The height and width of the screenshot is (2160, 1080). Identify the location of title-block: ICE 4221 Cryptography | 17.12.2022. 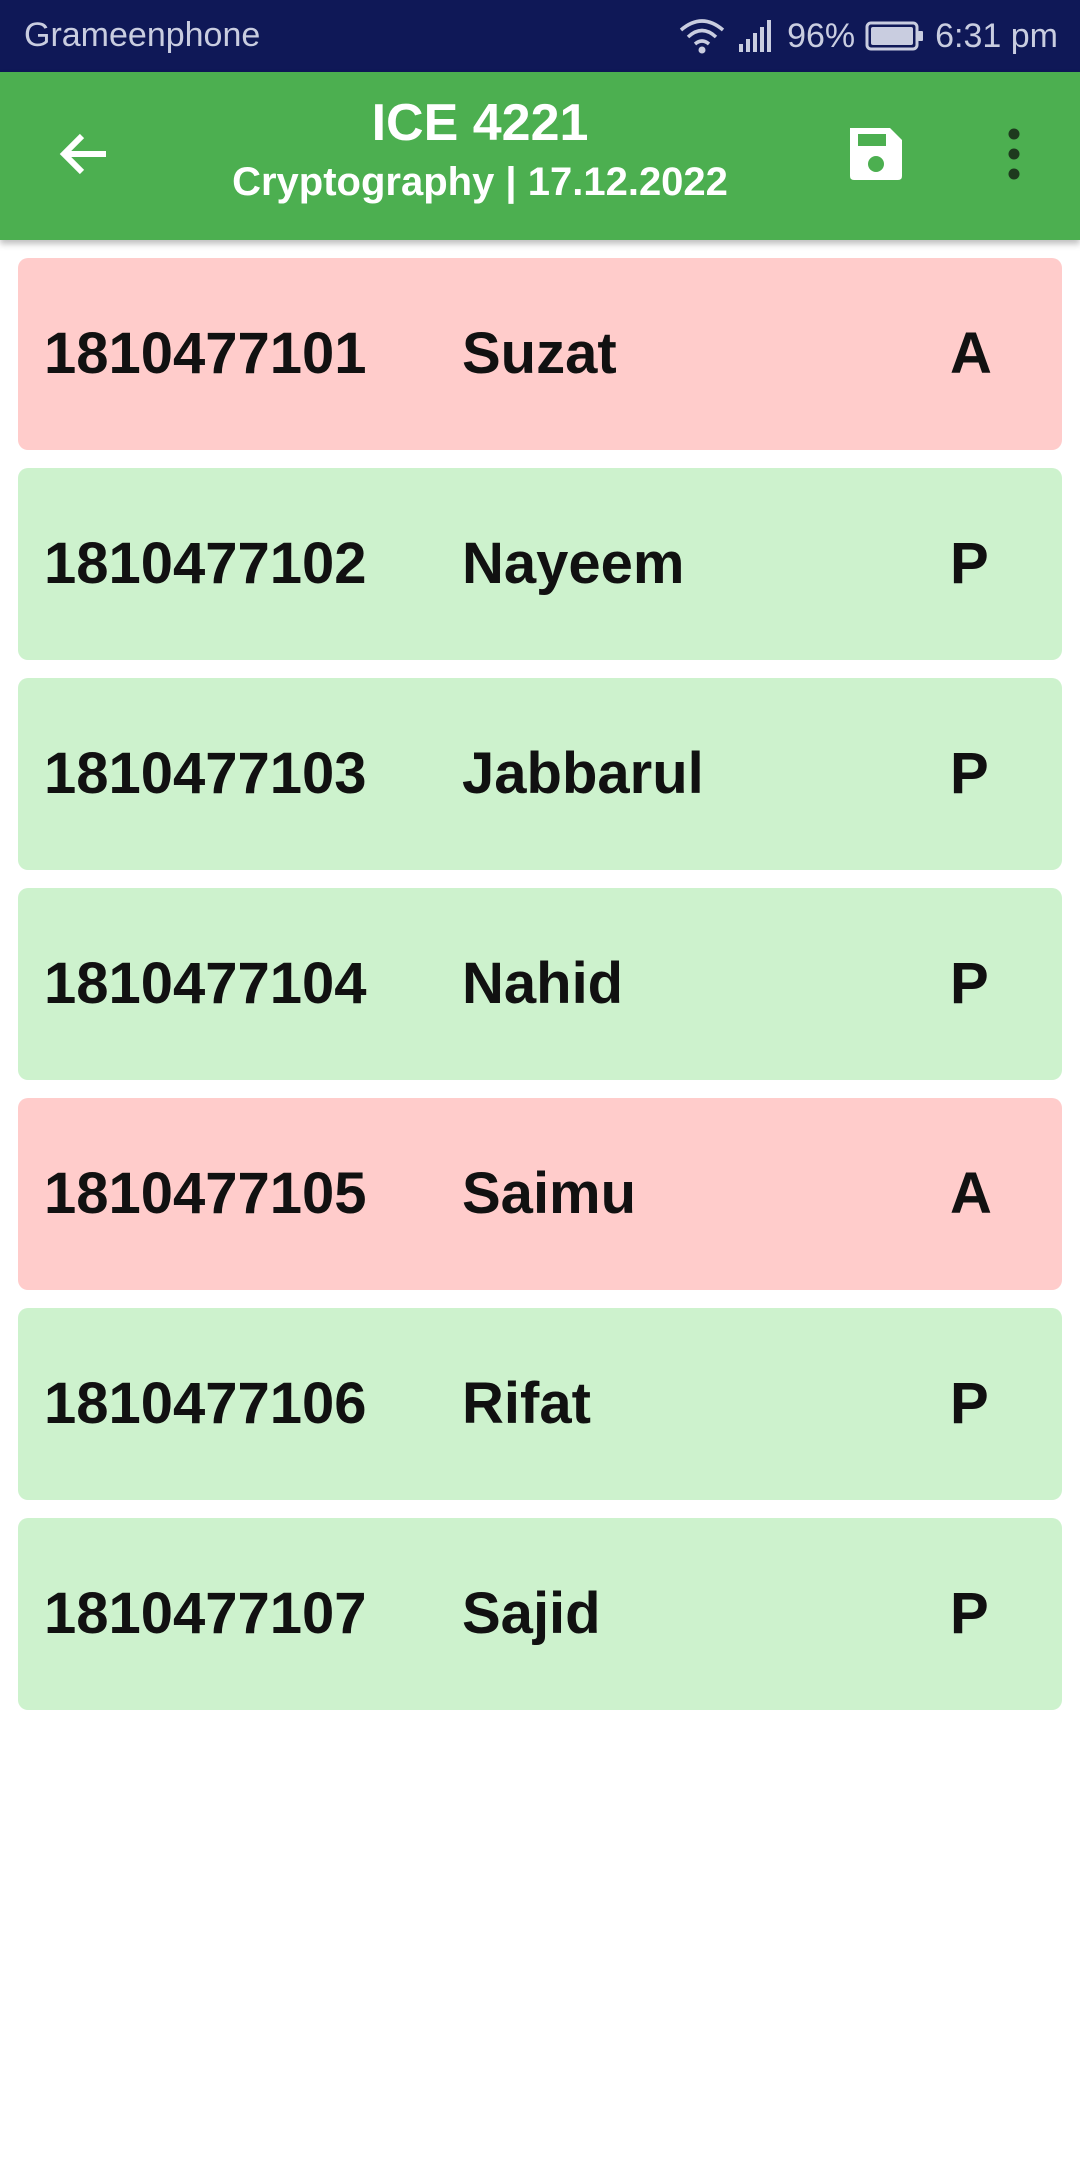
(480, 151).